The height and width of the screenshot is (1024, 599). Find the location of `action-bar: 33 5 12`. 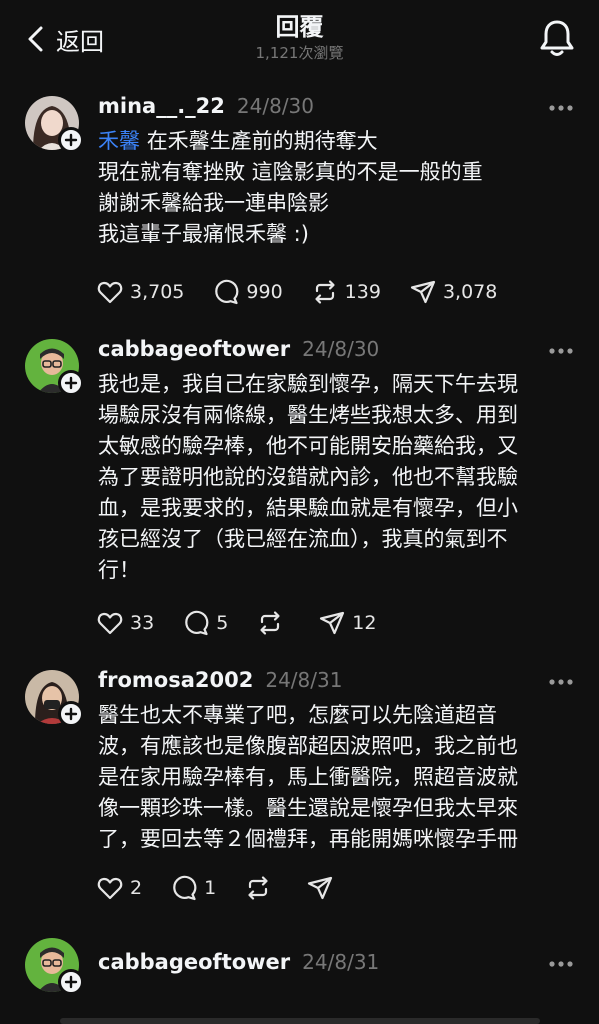

action-bar: 33 5 12 is located at coordinates (250, 623).